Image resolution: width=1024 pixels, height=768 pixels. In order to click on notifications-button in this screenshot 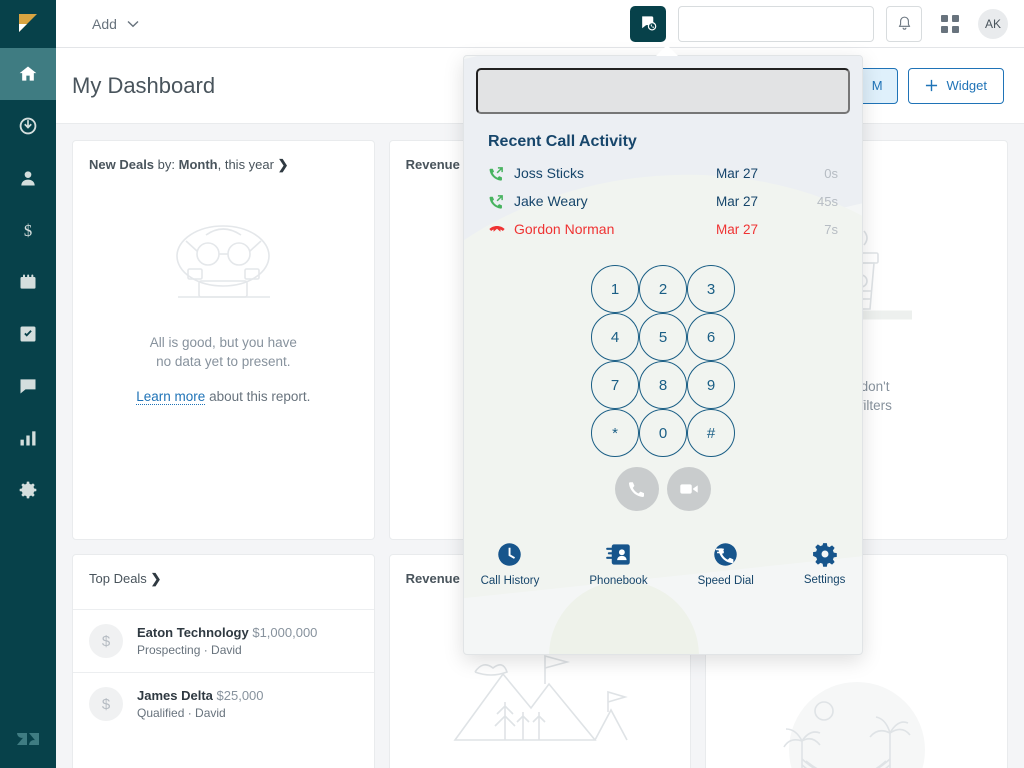, I will do `click(904, 23)`.